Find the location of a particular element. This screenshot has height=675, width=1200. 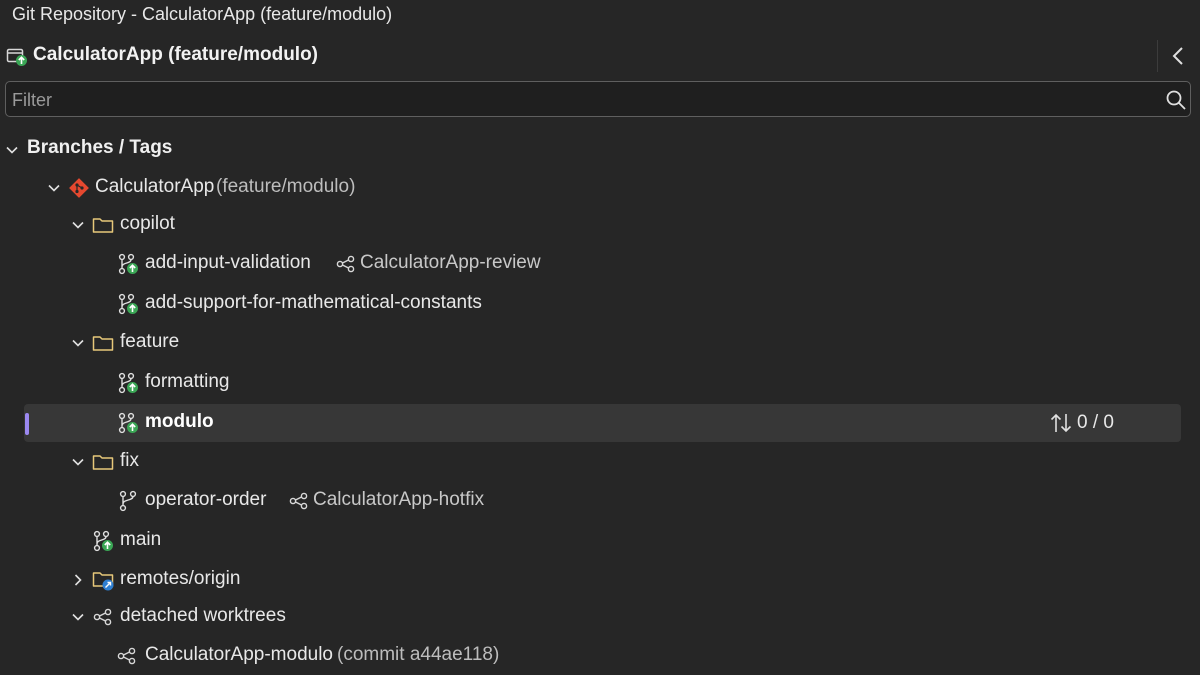

filter-box is located at coordinates (598, 99).